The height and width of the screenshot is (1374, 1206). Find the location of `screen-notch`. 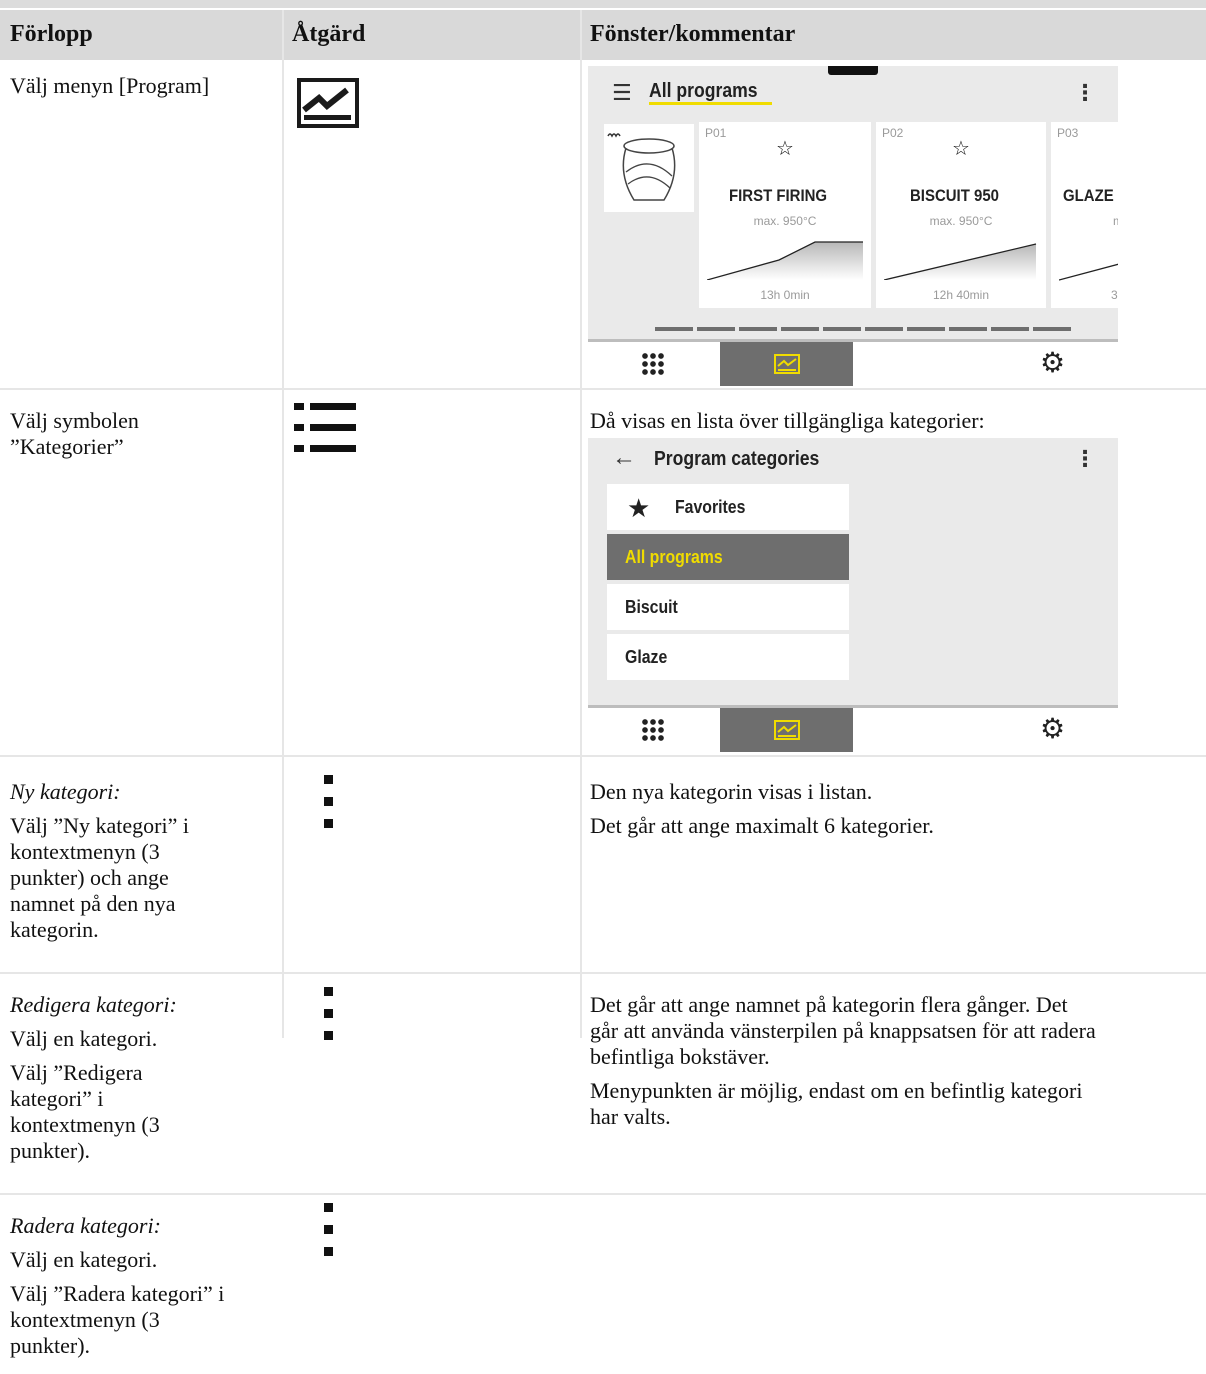

screen-notch is located at coordinates (853, 70).